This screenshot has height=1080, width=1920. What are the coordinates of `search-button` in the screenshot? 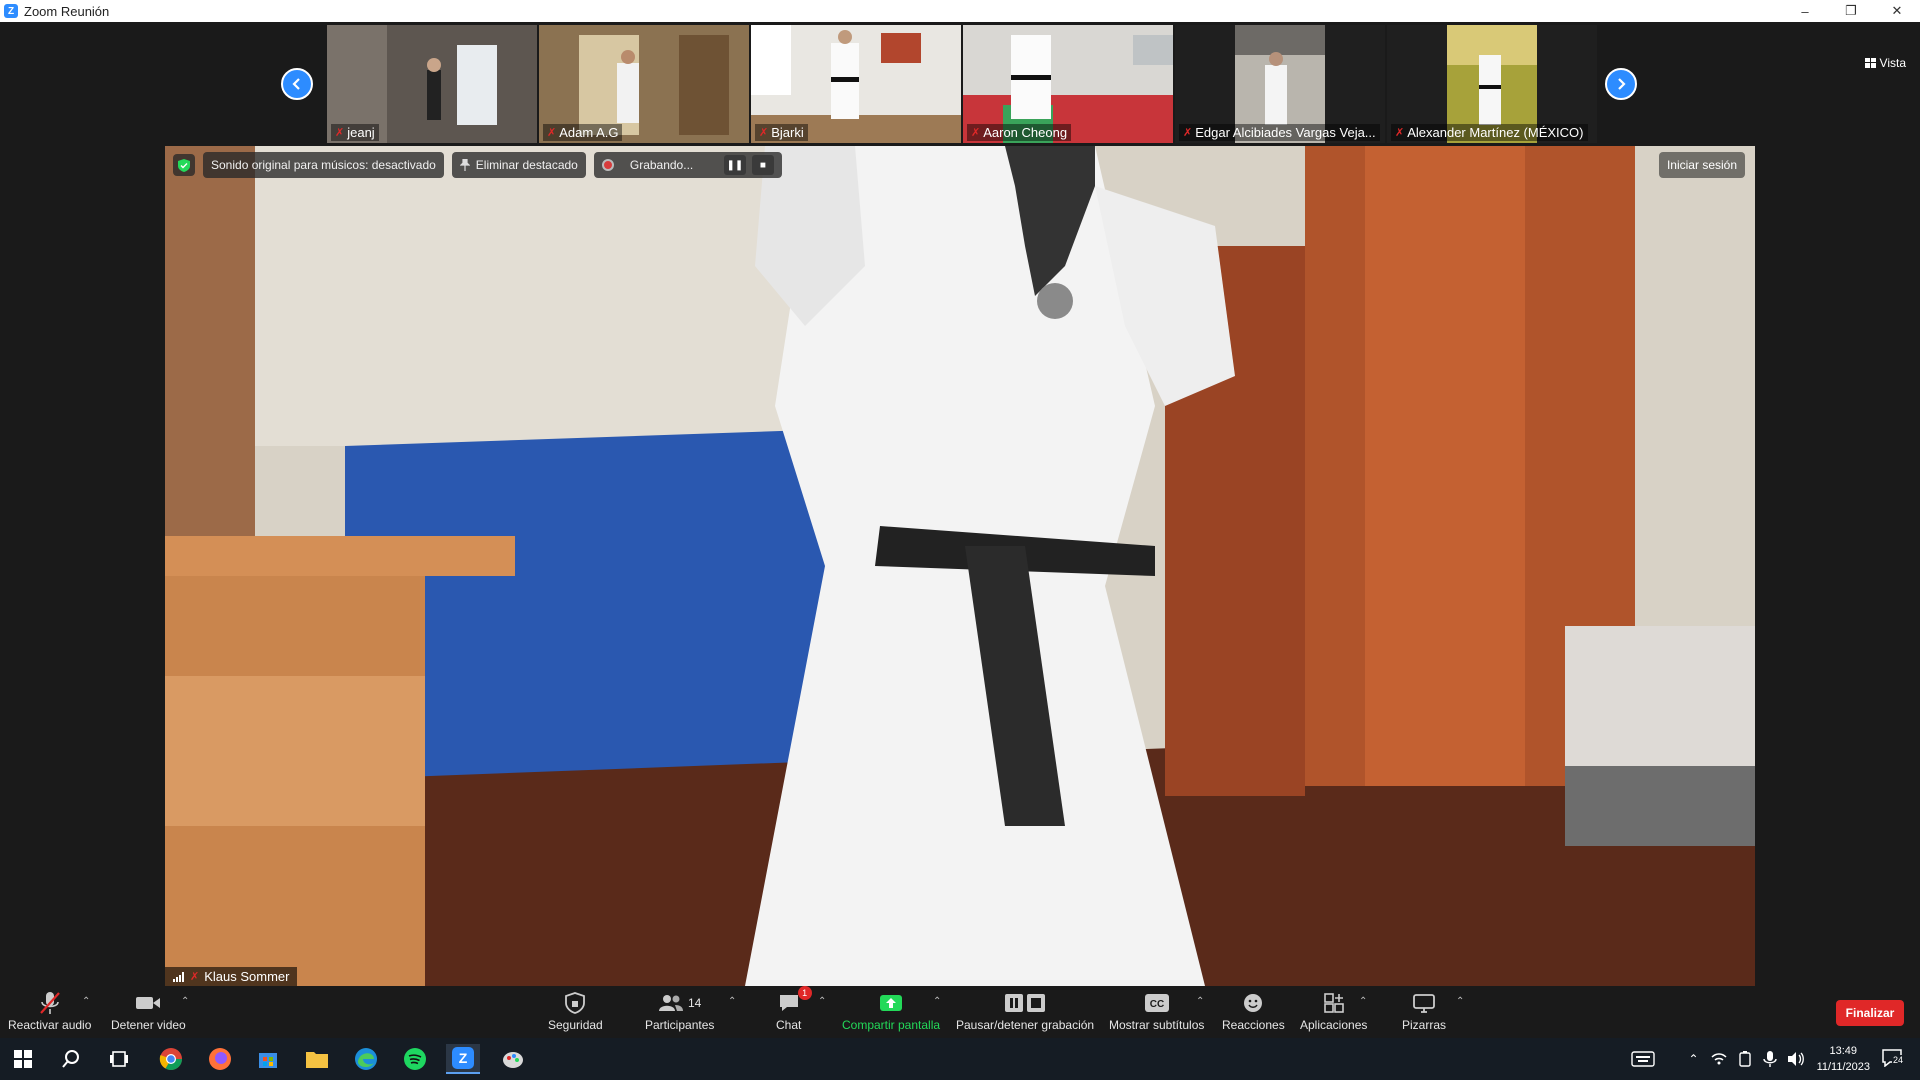 It's located at (71, 1059).